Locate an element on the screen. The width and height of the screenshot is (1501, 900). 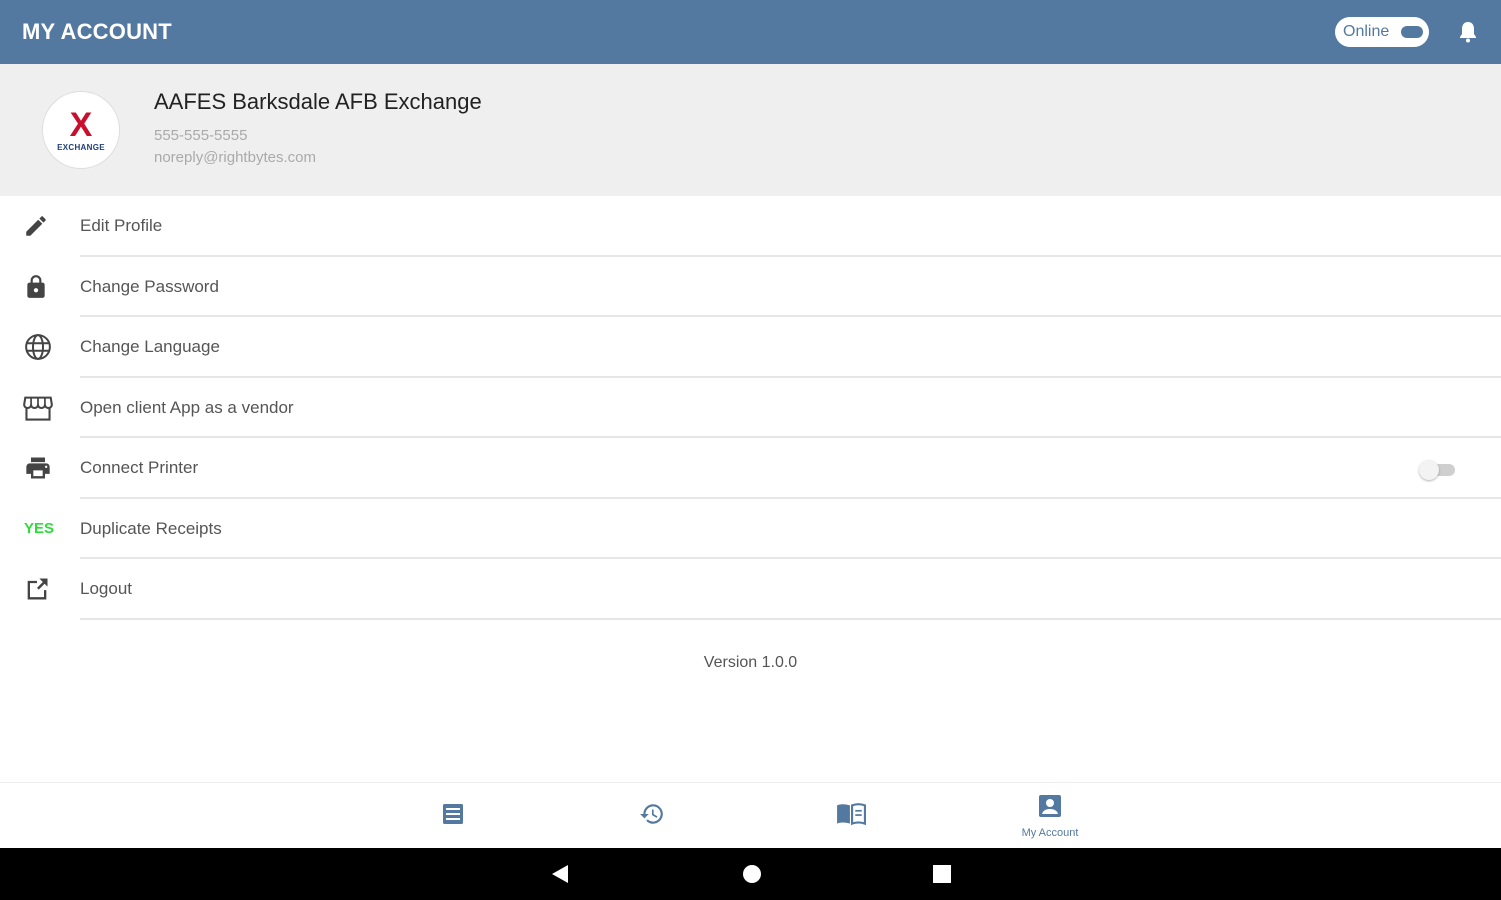
online-status-toggle: Online is located at coordinates (1382, 32).